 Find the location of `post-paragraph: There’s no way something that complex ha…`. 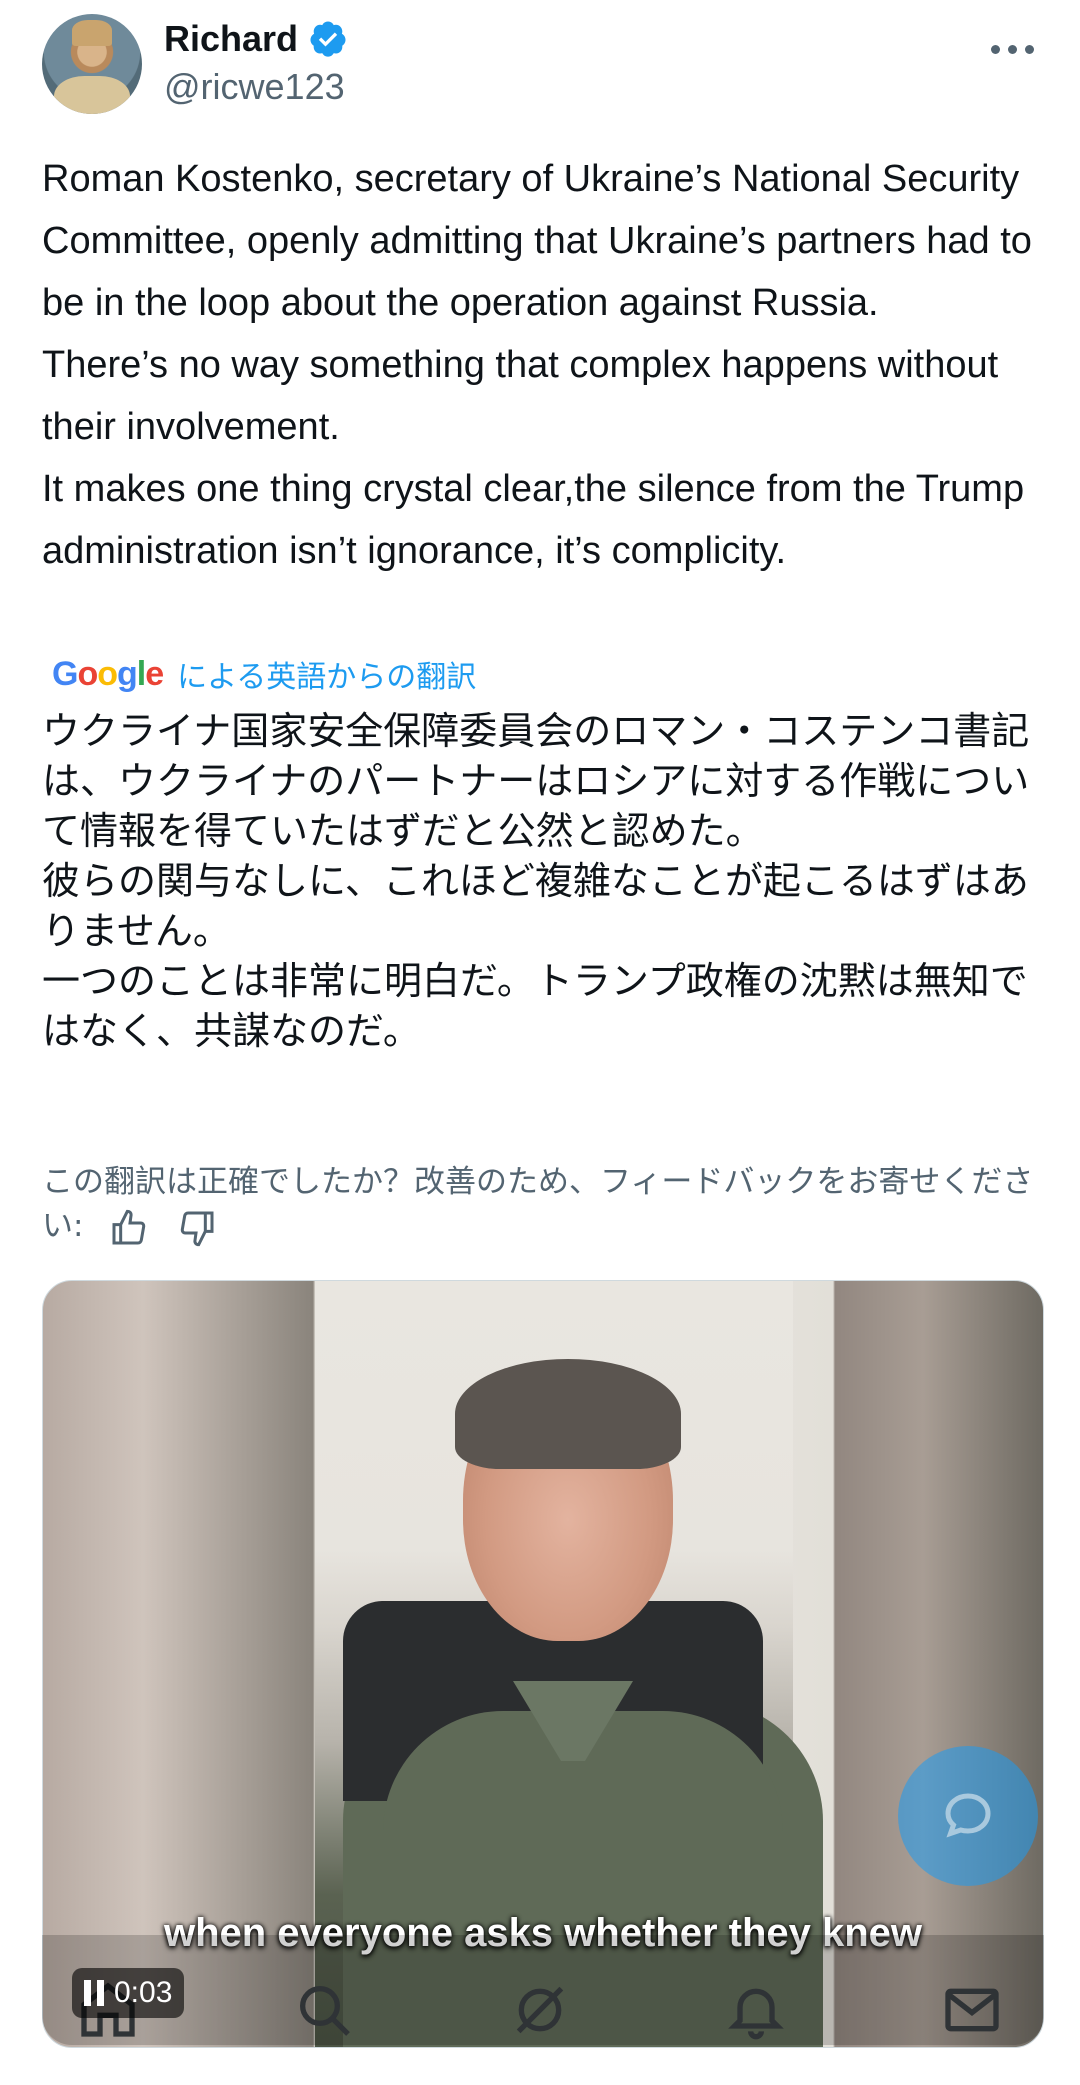

post-paragraph: There’s no way something that complex ha… is located at coordinates (520, 396).